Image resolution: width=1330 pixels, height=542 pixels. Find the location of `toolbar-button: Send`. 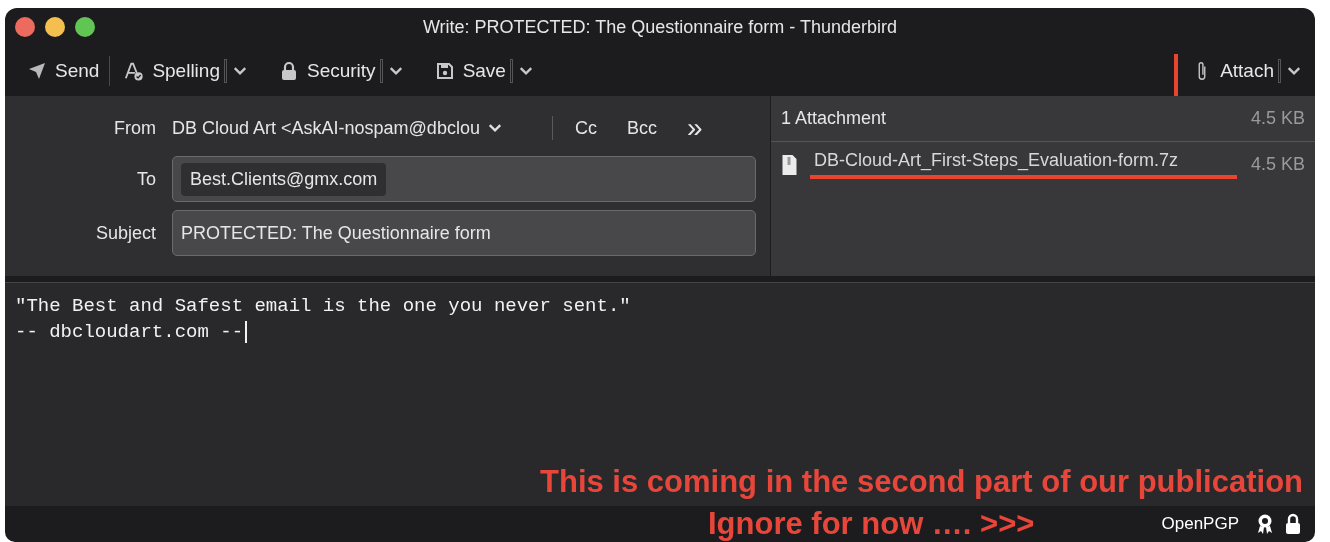

toolbar-button: Send is located at coordinates (63, 71).